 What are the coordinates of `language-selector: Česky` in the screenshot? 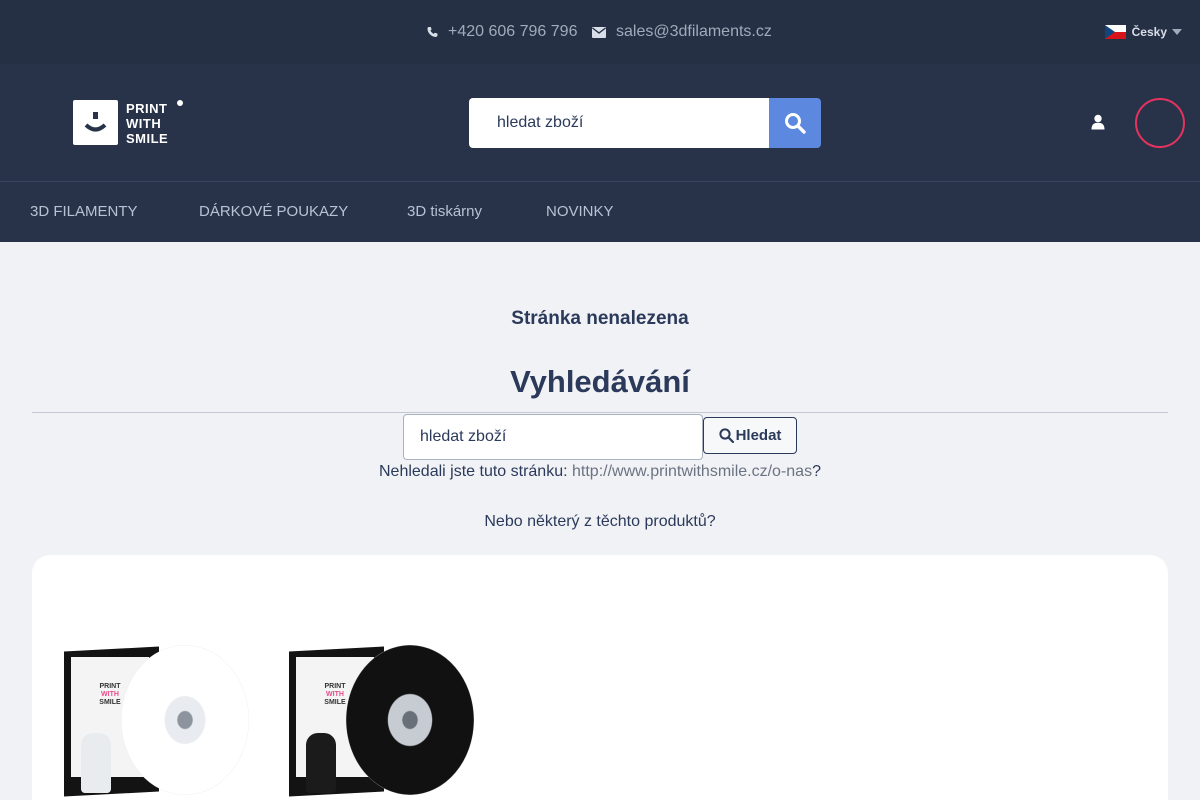 It's located at (1143, 32).